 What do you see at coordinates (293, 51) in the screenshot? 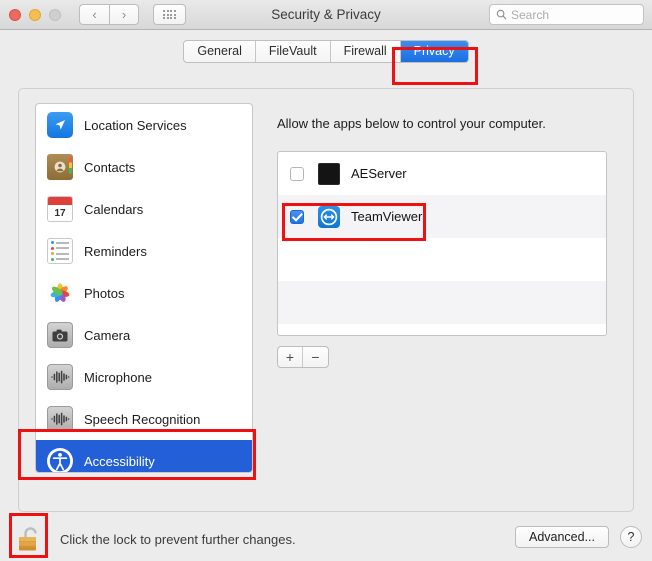
I see `tab-filevault: FileVault` at bounding box center [293, 51].